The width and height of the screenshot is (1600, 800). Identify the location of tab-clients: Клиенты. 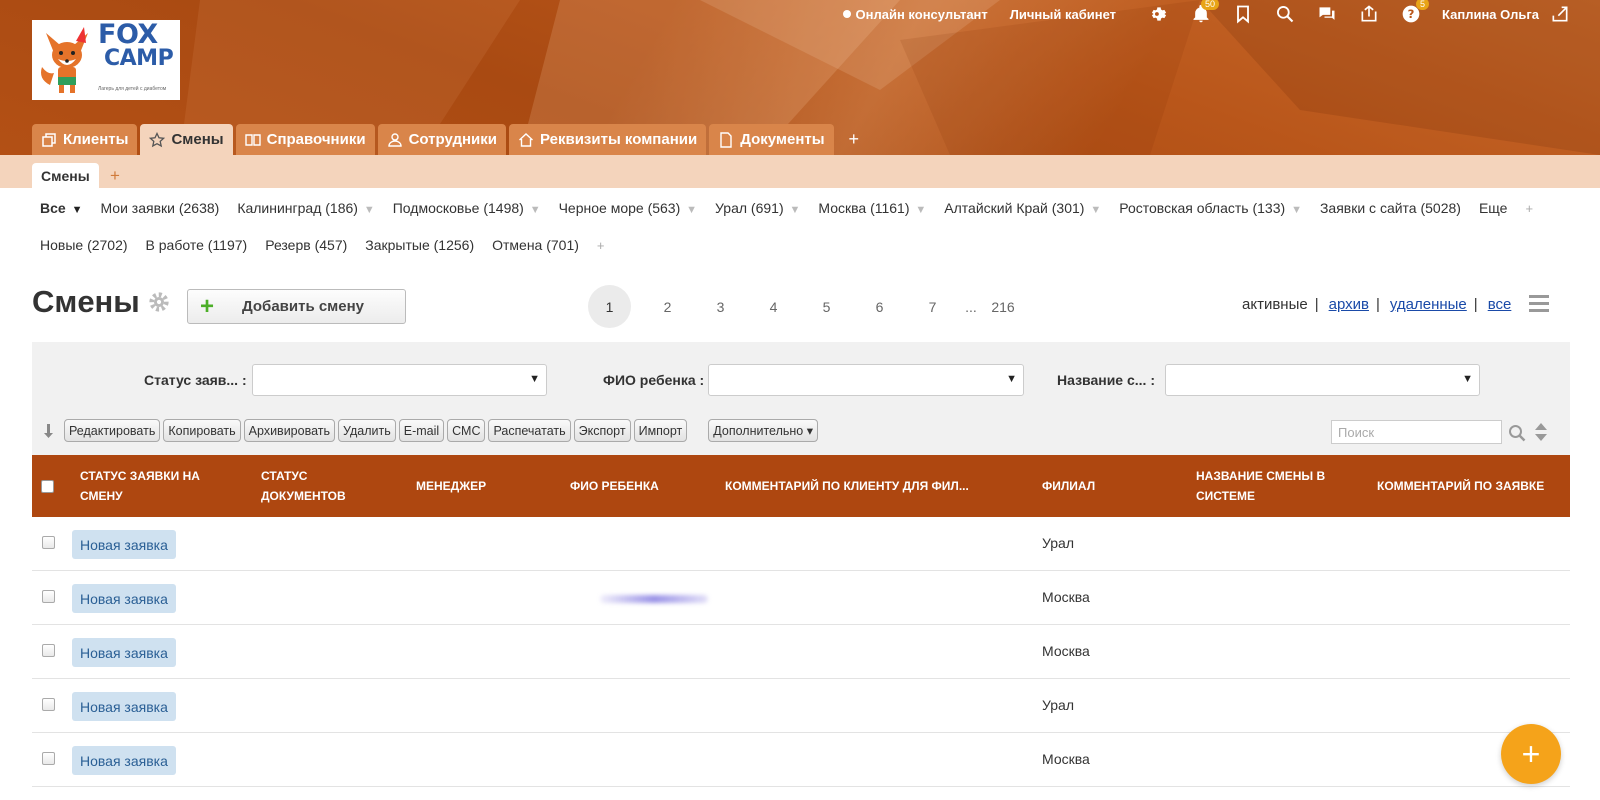
(85, 139).